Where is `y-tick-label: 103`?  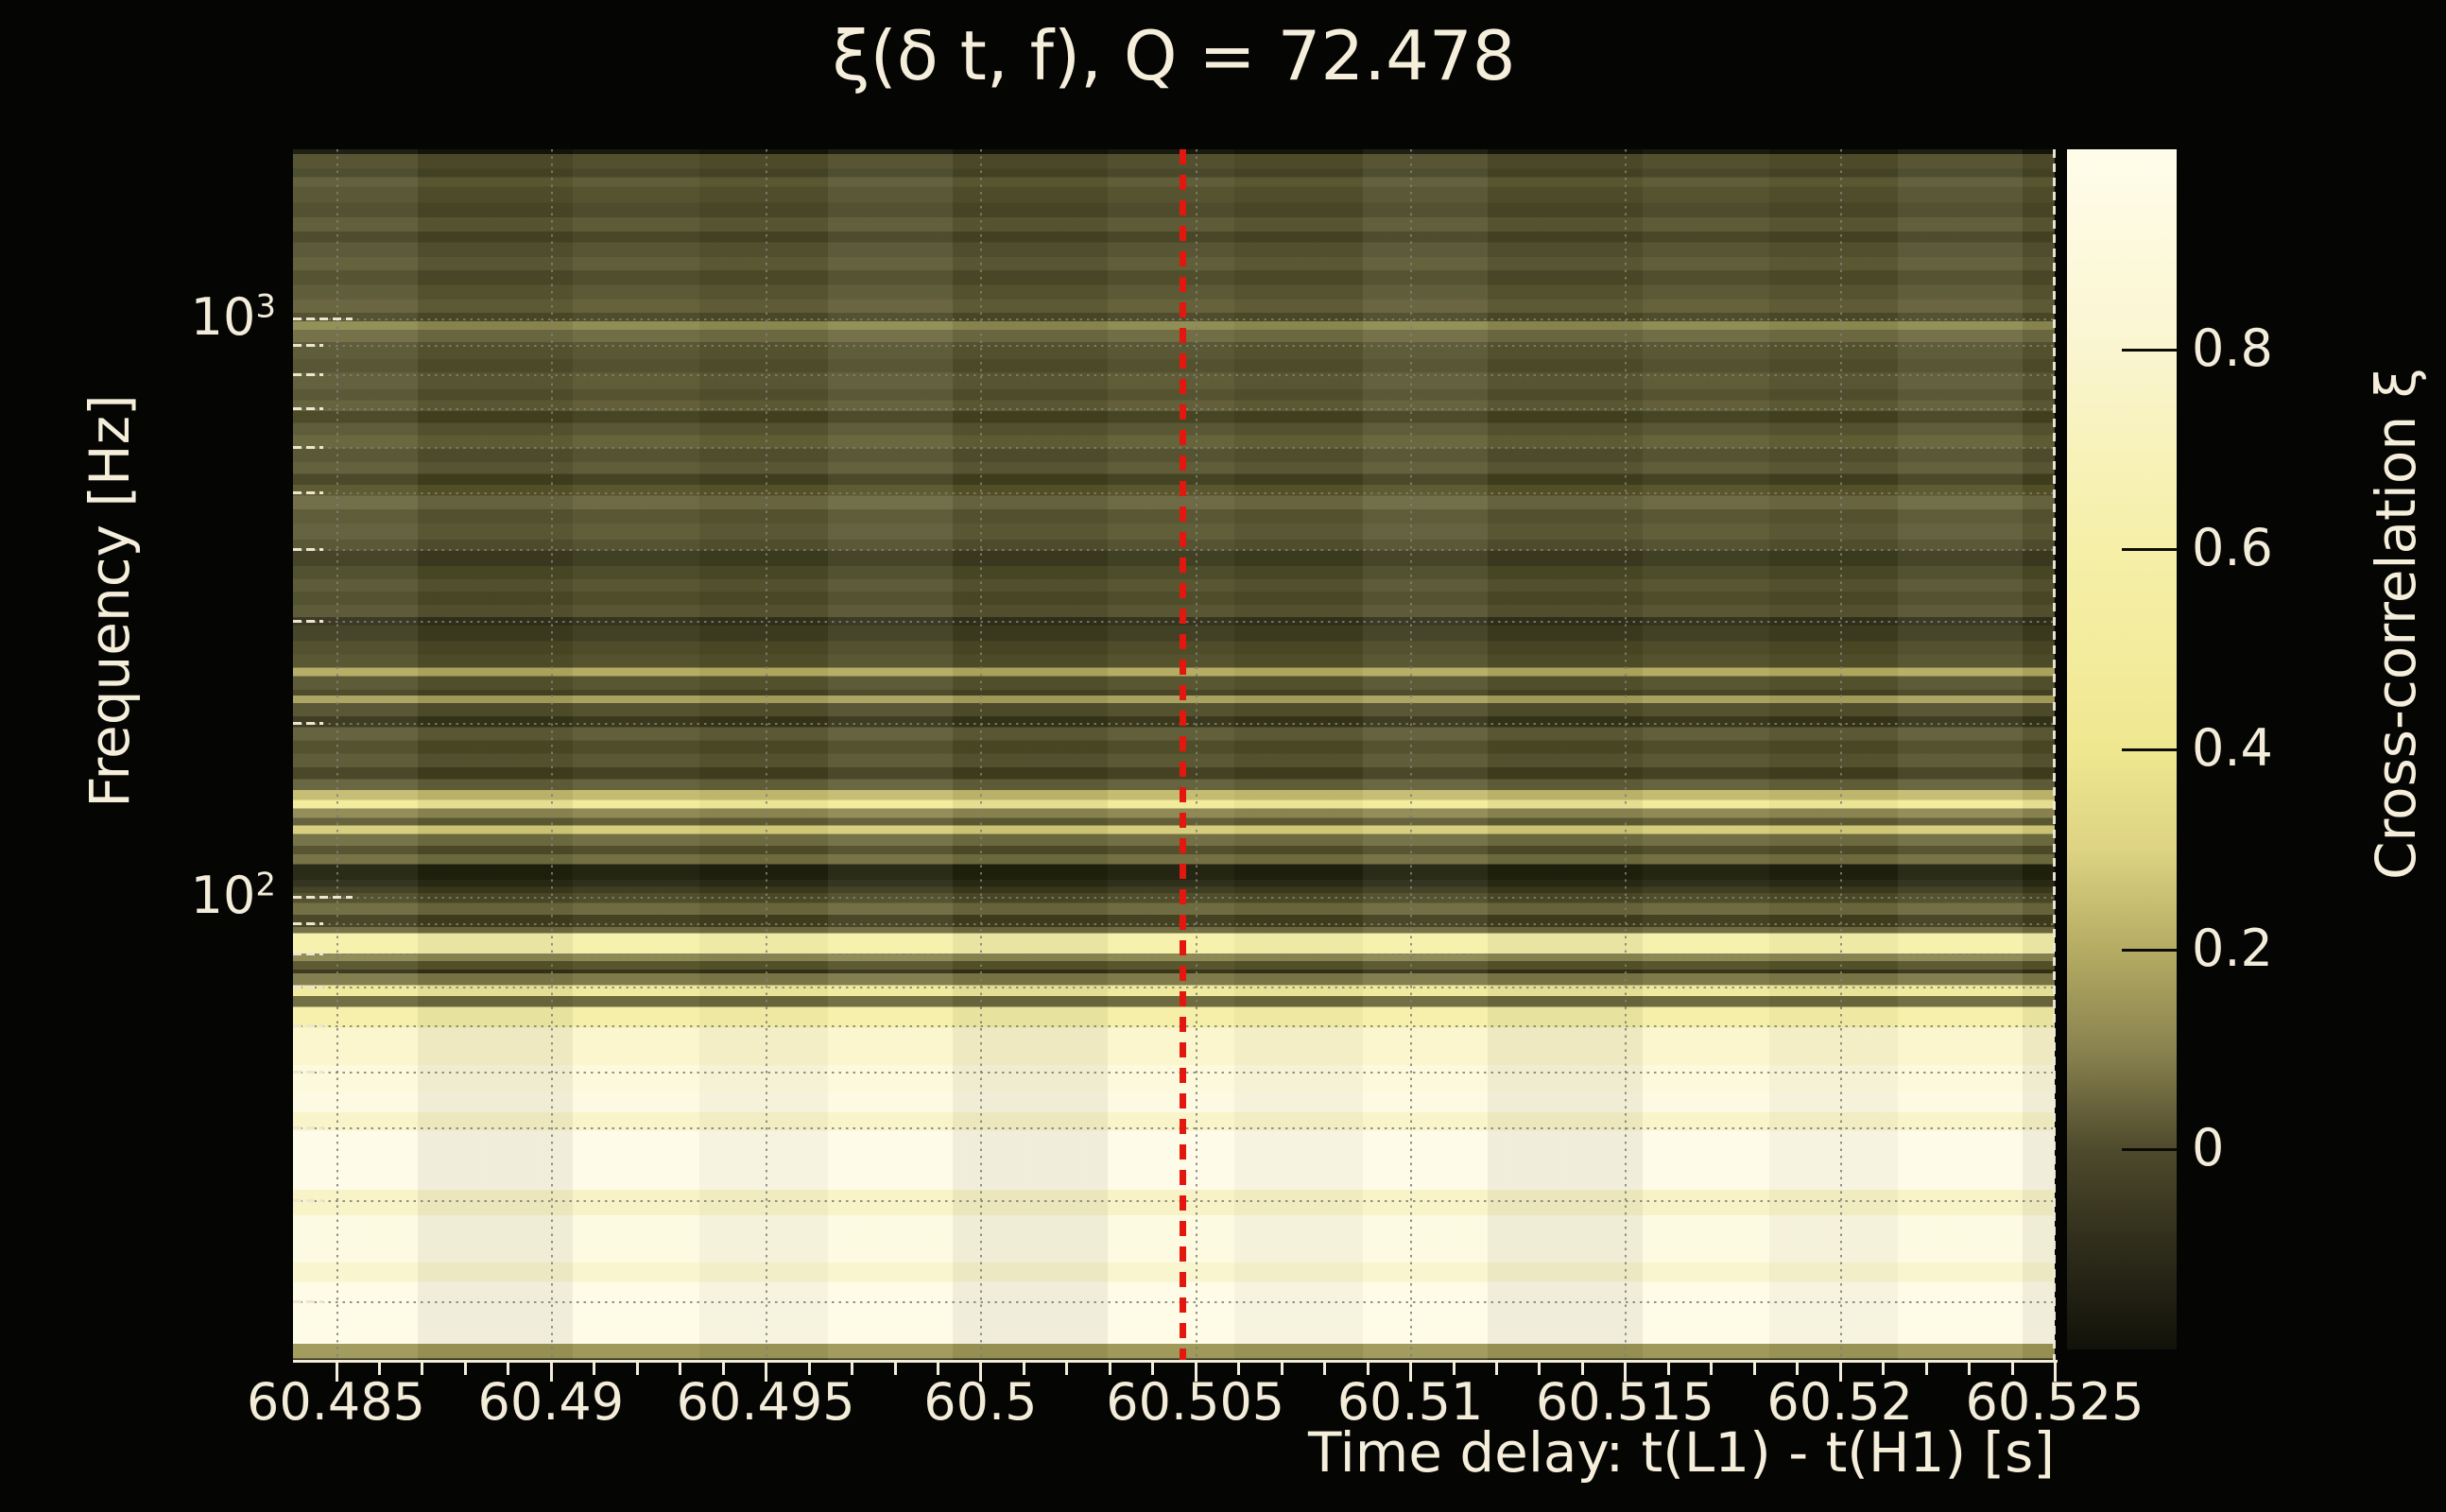 y-tick-label: 103 is located at coordinates (233, 317).